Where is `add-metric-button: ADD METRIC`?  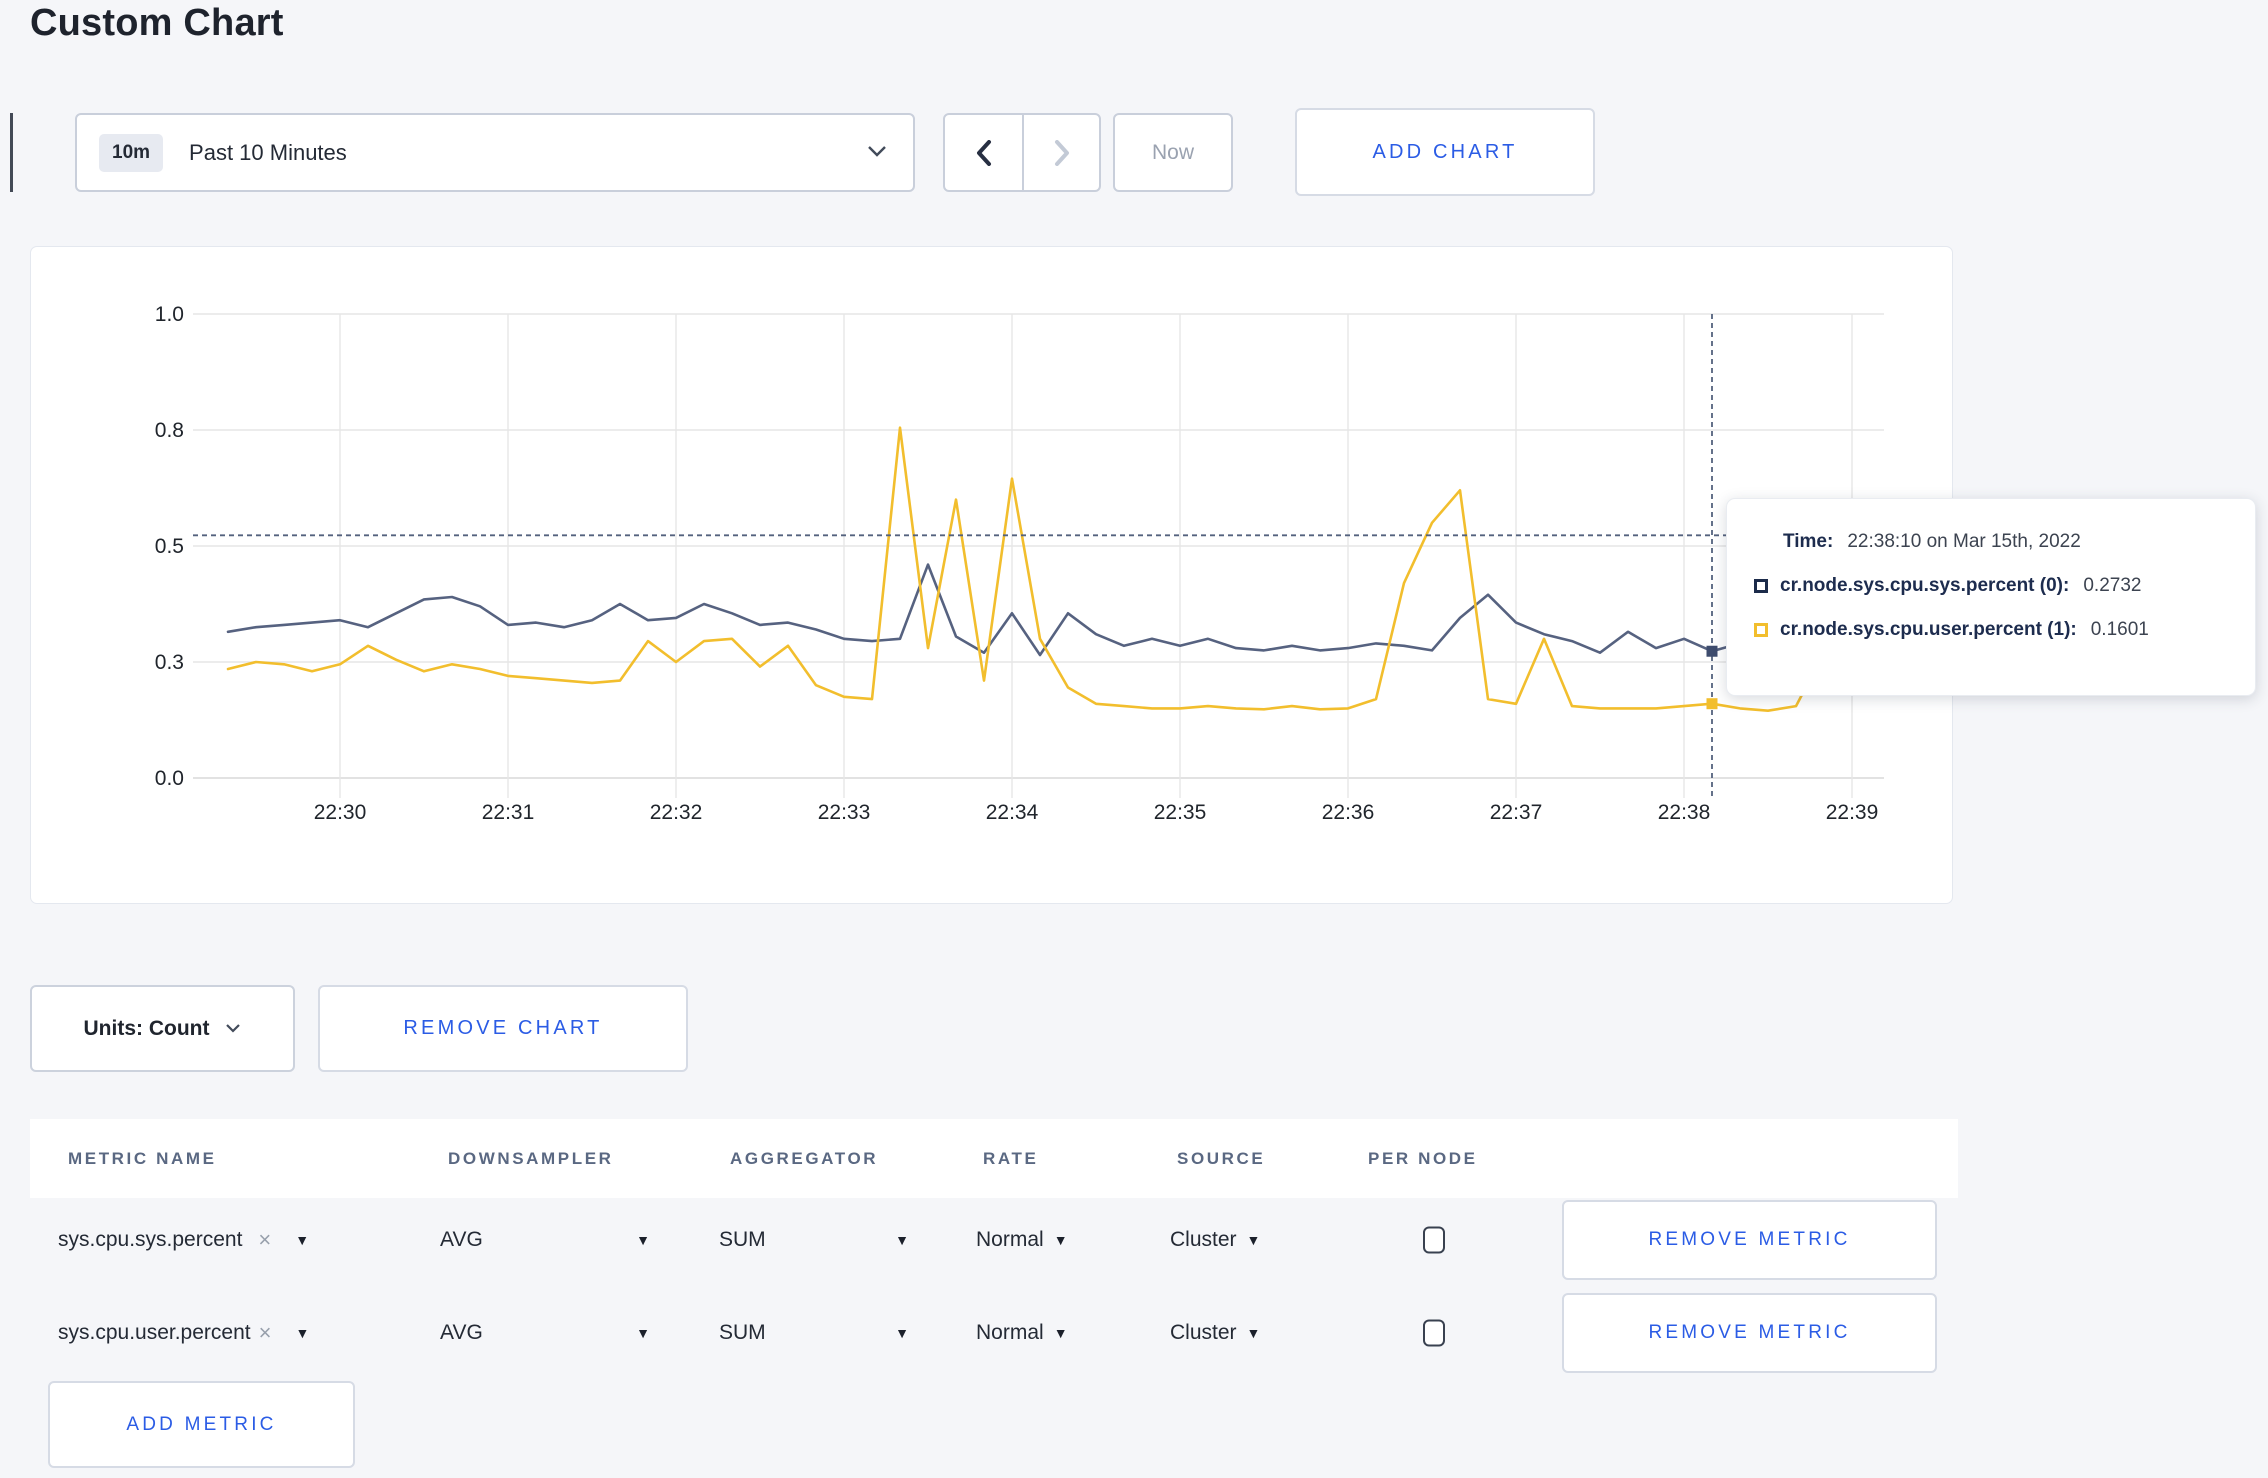
add-metric-button: ADD METRIC is located at coordinates (201, 1424).